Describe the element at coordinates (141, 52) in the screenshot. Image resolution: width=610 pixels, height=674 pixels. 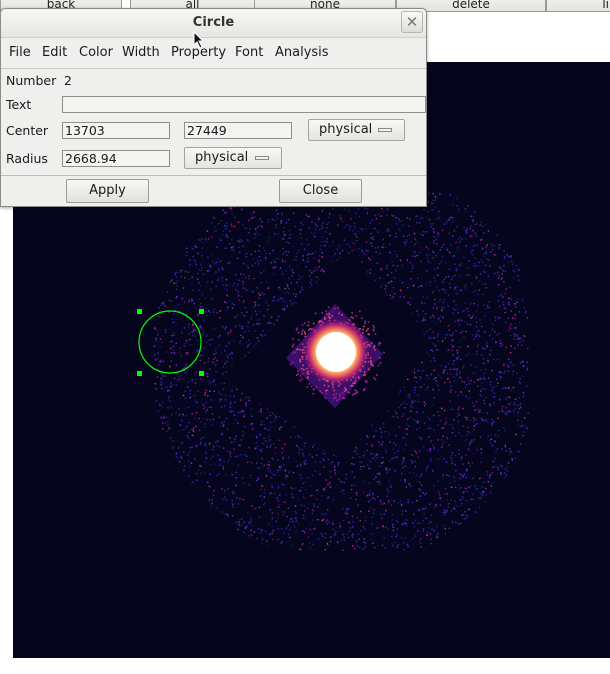
I see `menu-width: Width` at that location.